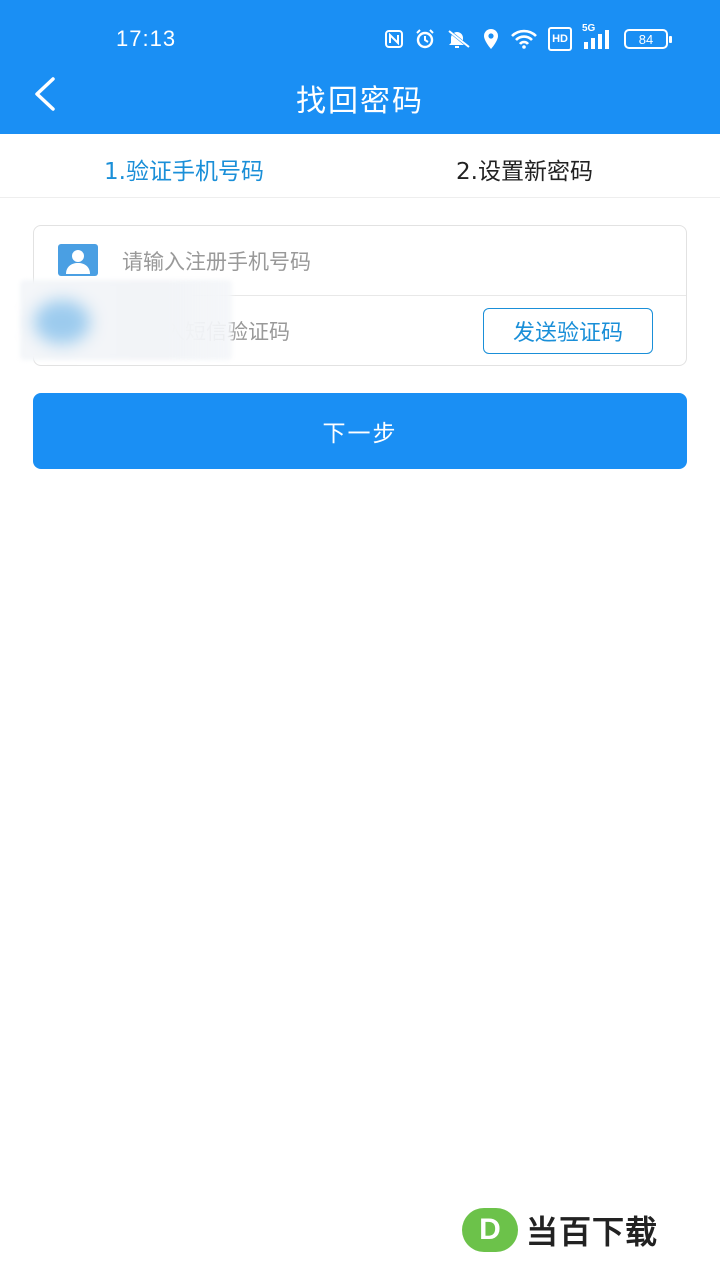 The width and height of the screenshot is (720, 1280). Describe the element at coordinates (78, 260) in the screenshot. I see `user-icon` at that location.